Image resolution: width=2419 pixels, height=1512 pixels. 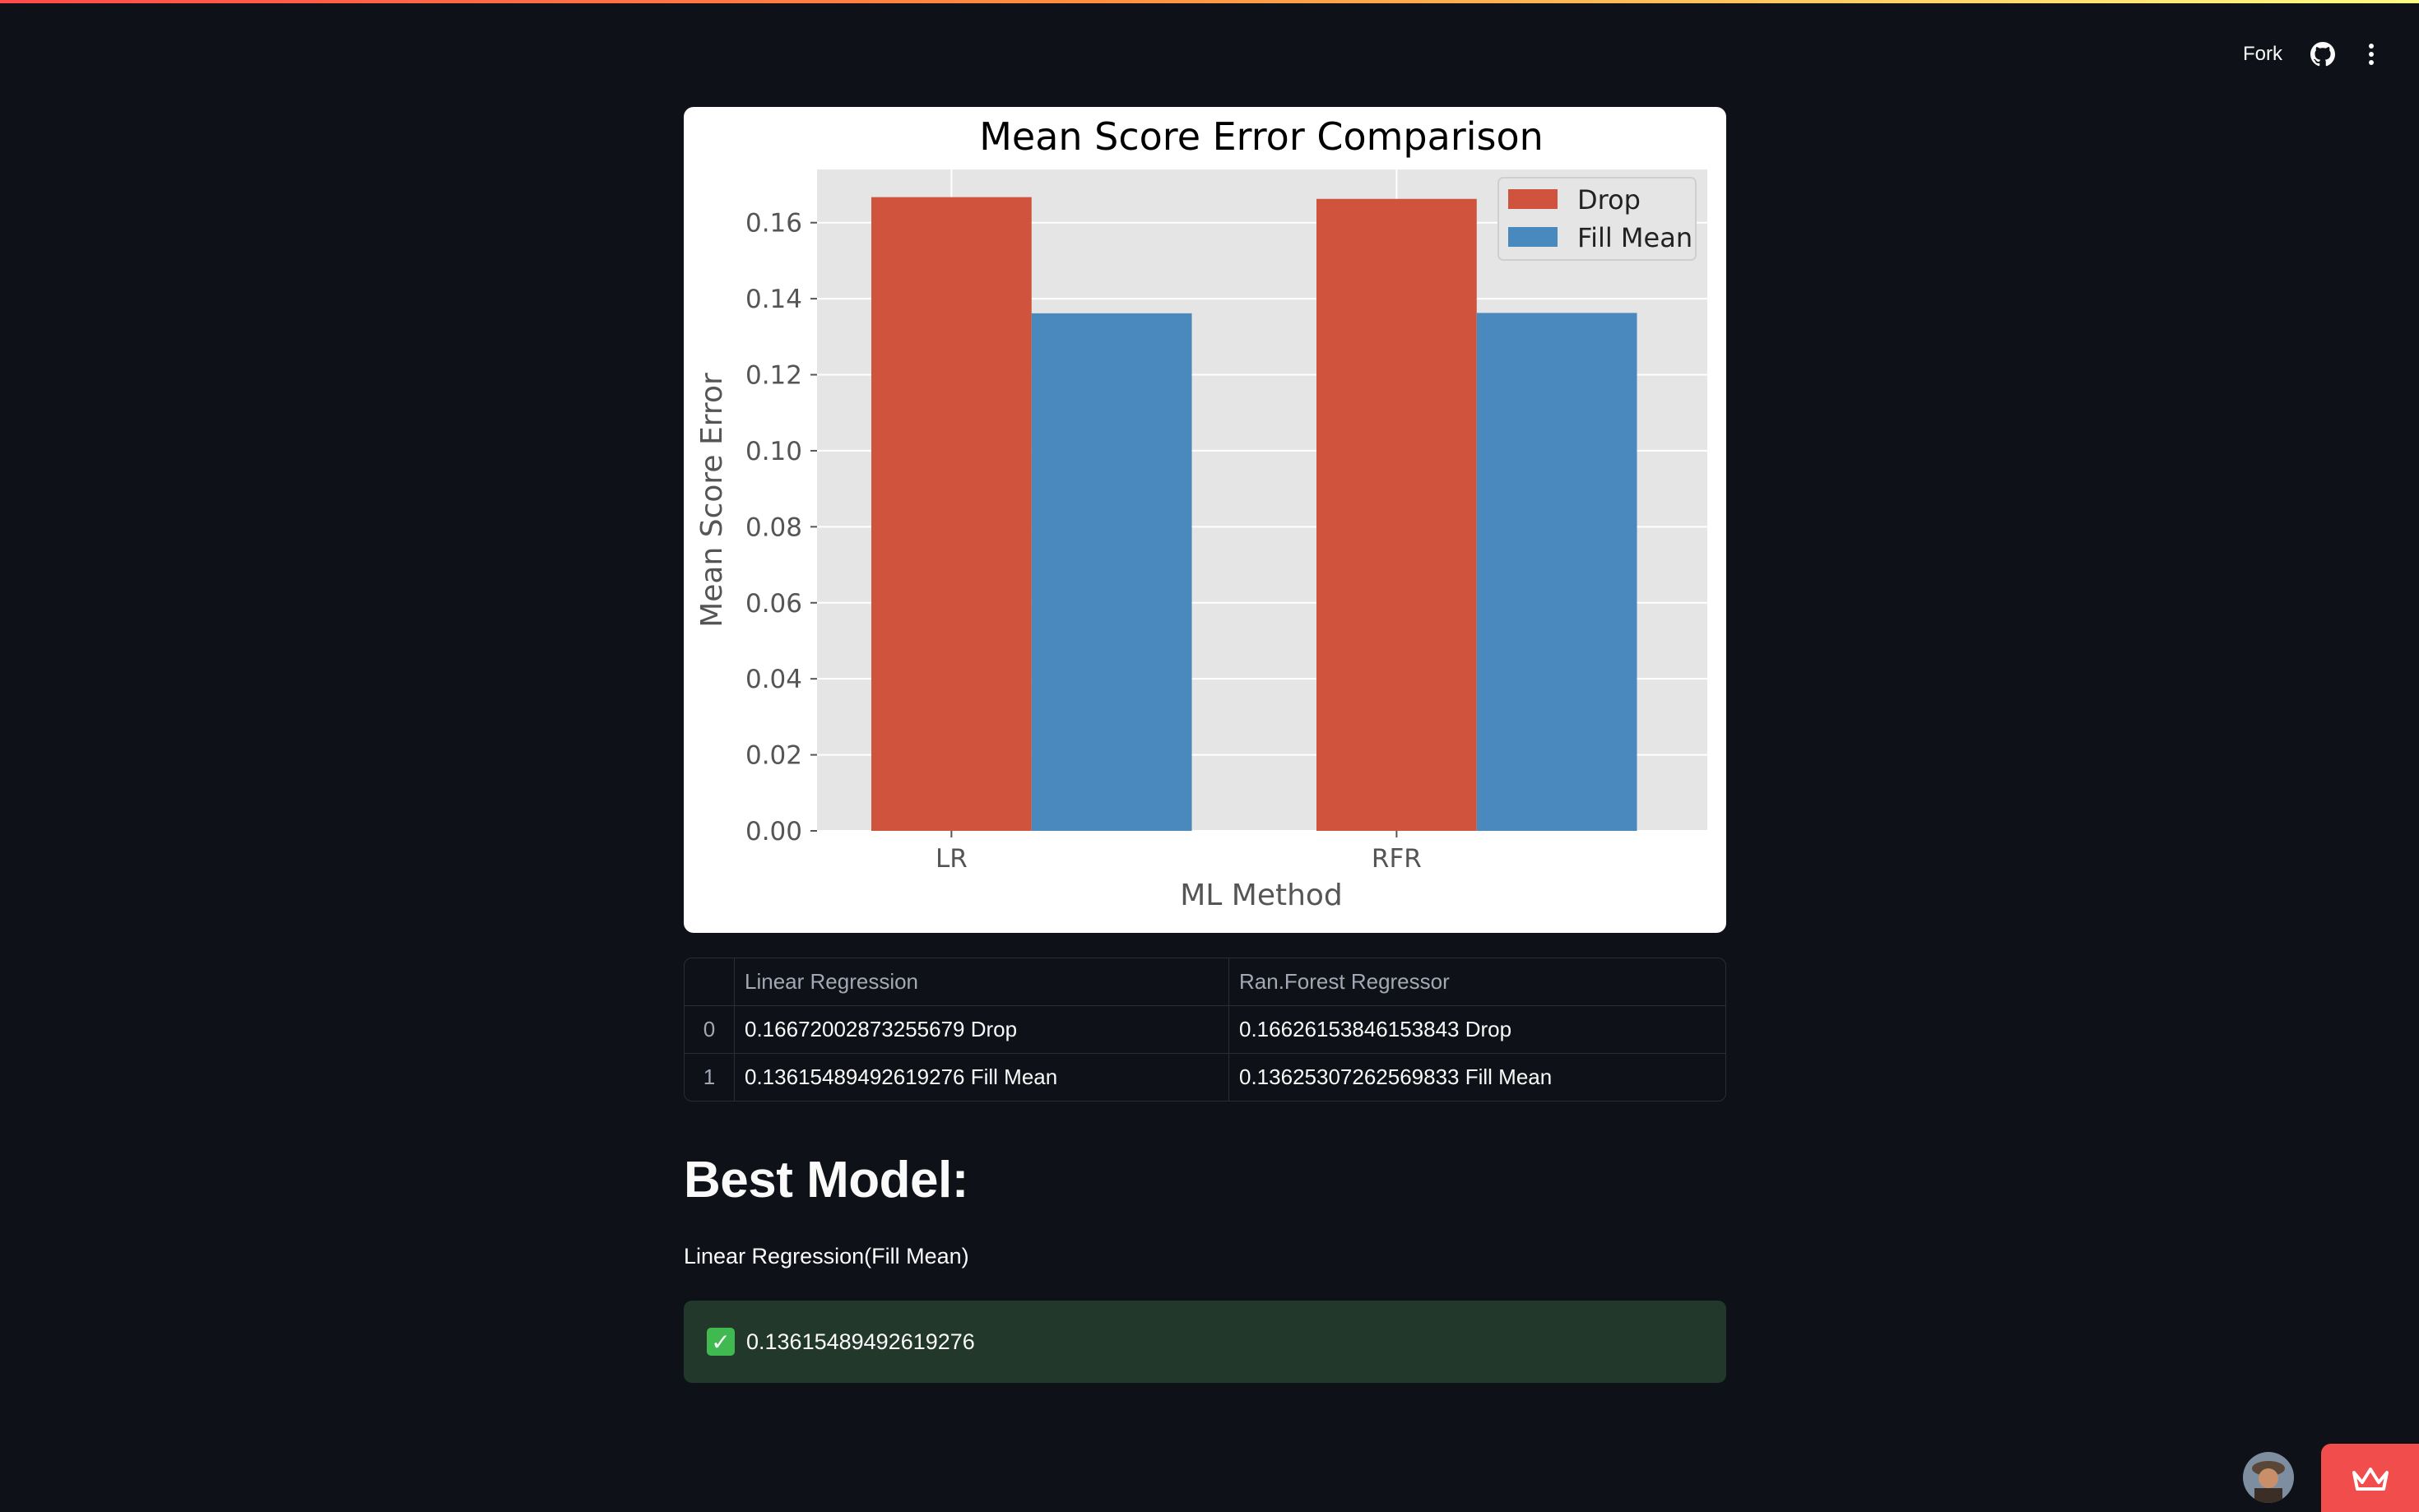 I want to click on y-tick-label: 0.06, so click(x=773, y=604).